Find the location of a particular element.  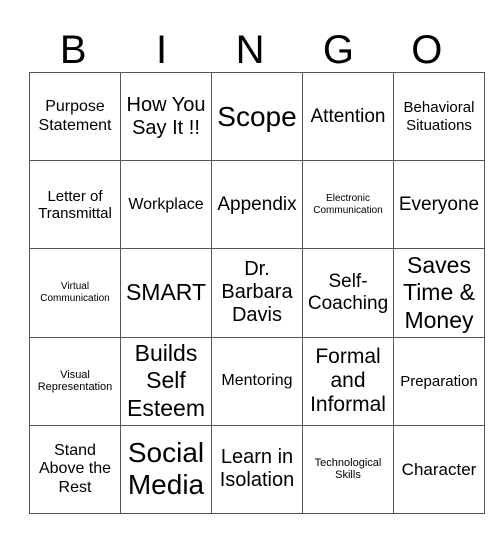

bingo-cell: Scope is located at coordinates (257, 116).